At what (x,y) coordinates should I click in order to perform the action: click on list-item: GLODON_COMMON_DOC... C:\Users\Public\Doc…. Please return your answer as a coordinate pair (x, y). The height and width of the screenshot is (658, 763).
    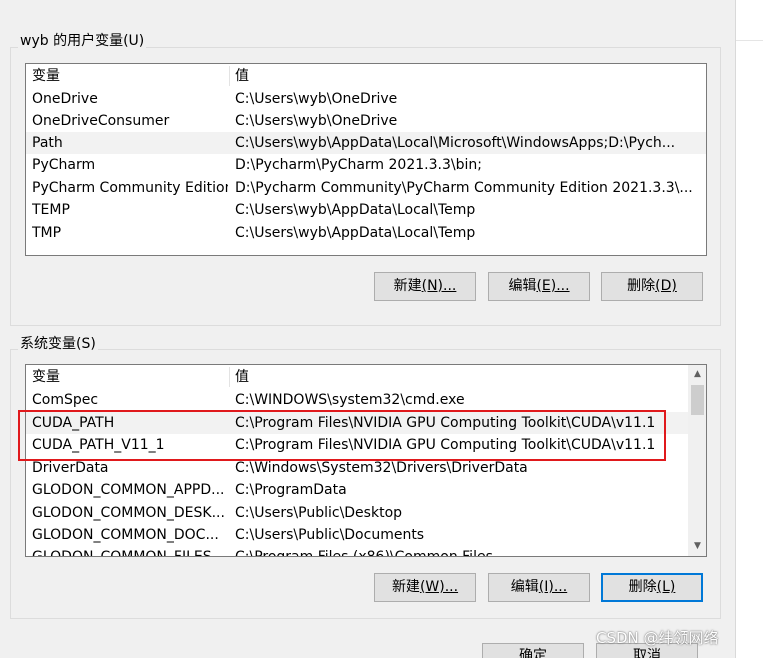
    Looking at the image, I should click on (366, 535).